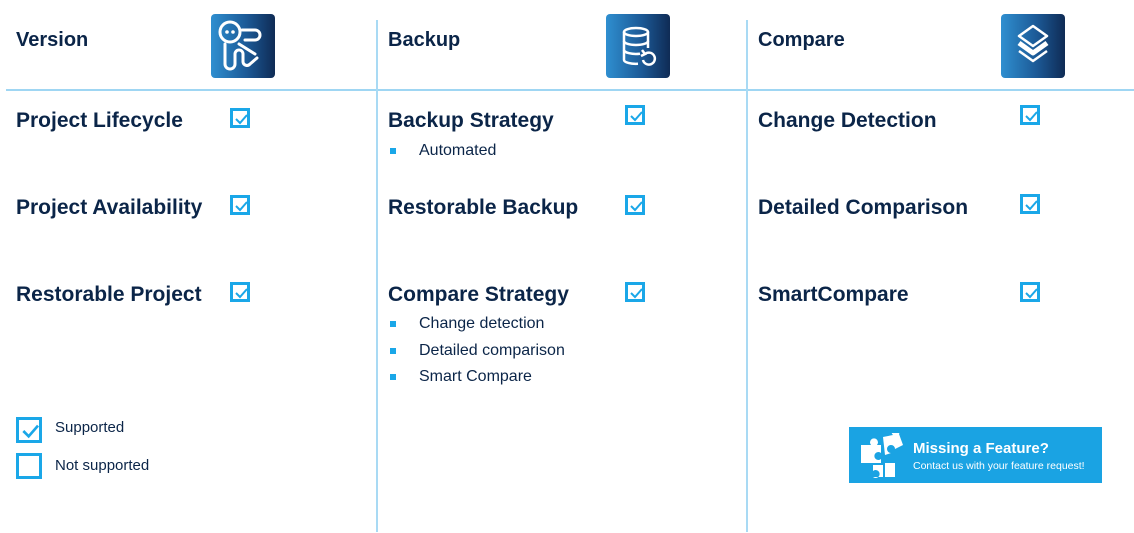 The width and height of the screenshot is (1134, 533). I want to click on database-restore-icon, so click(638, 46).